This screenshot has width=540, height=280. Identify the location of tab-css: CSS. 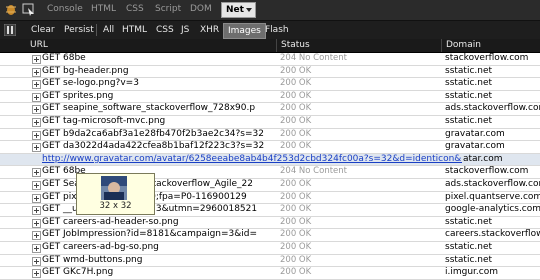
(135, 9).